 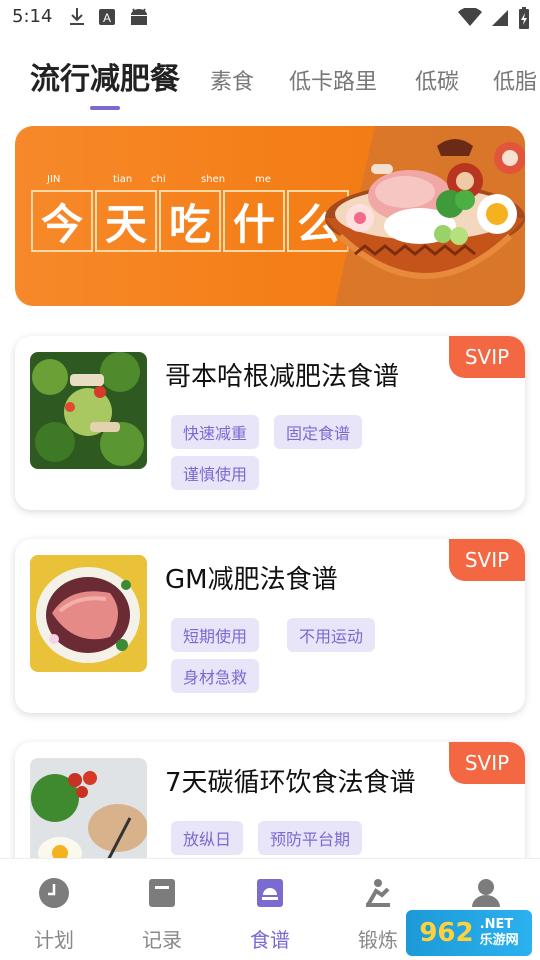 What do you see at coordinates (500, 18) in the screenshot?
I see `signal-icon` at bounding box center [500, 18].